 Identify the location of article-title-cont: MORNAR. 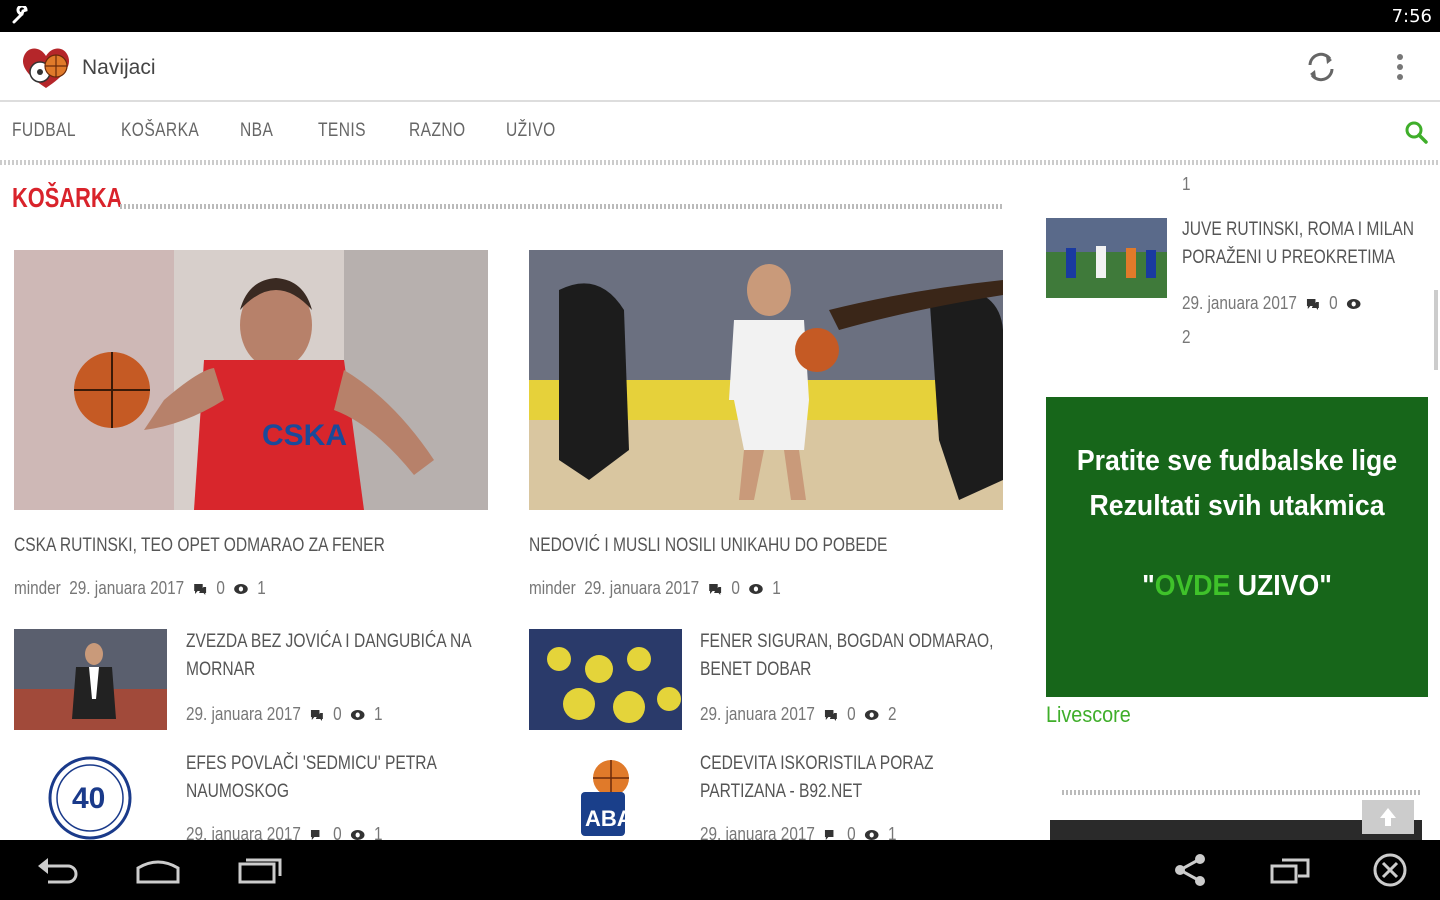
(220, 670).